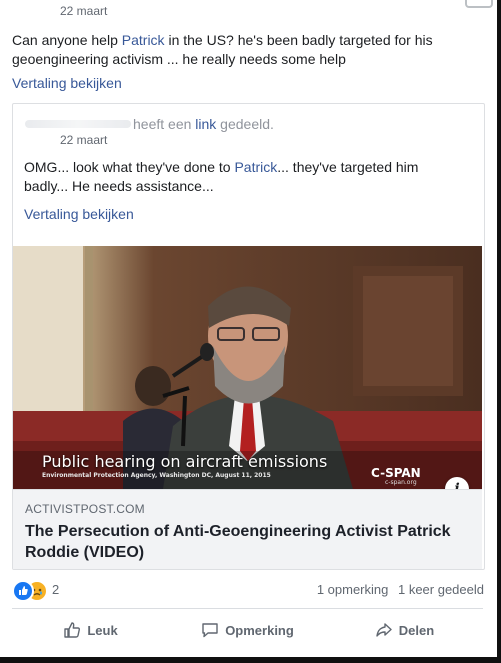 This screenshot has width=501, height=663. What do you see at coordinates (67, 83) in the screenshot?
I see `see-translation-link: Vertaling bekijken` at bounding box center [67, 83].